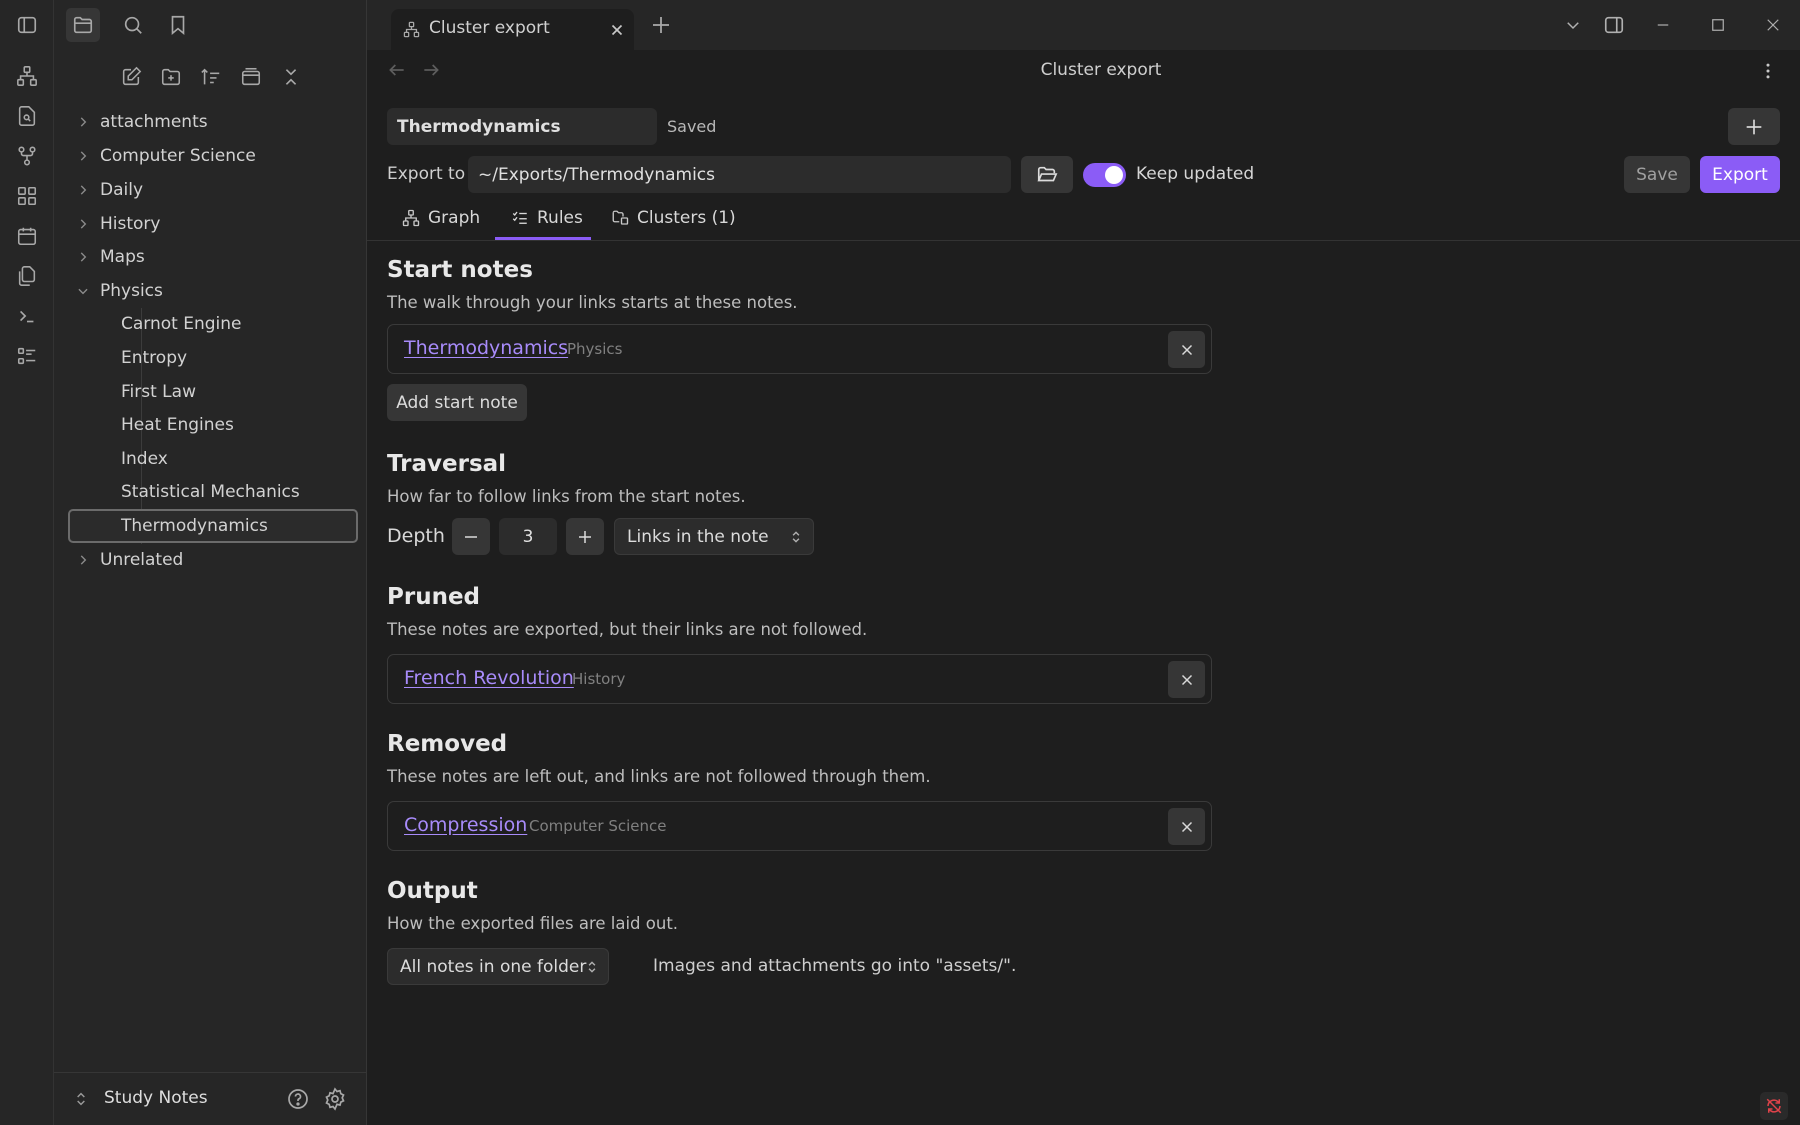  I want to click on tree-file-index: Index, so click(212, 459).